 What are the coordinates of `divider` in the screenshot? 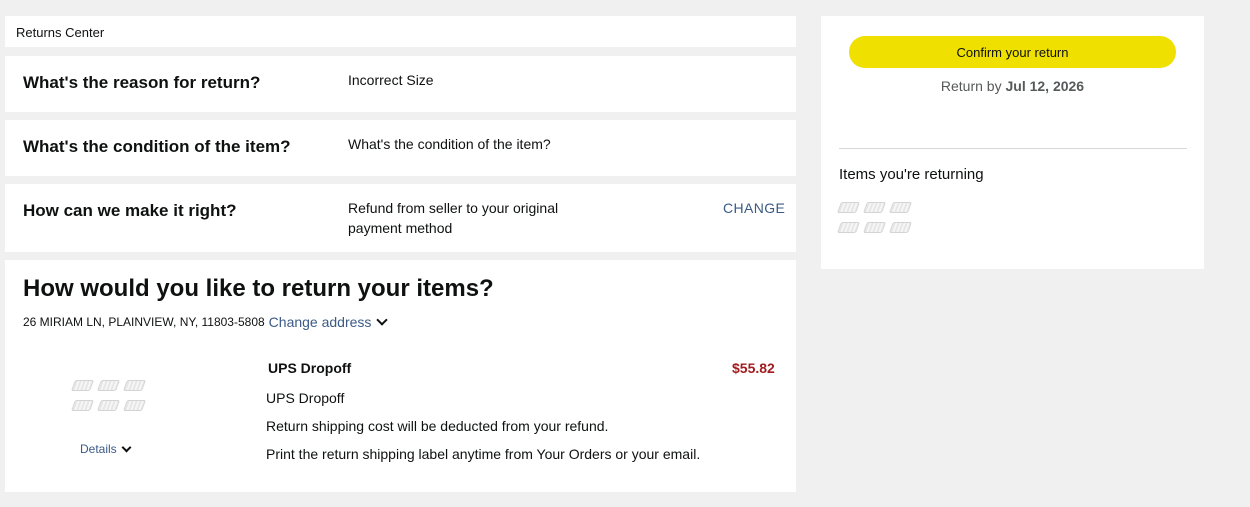 It's located at (1013, 148).